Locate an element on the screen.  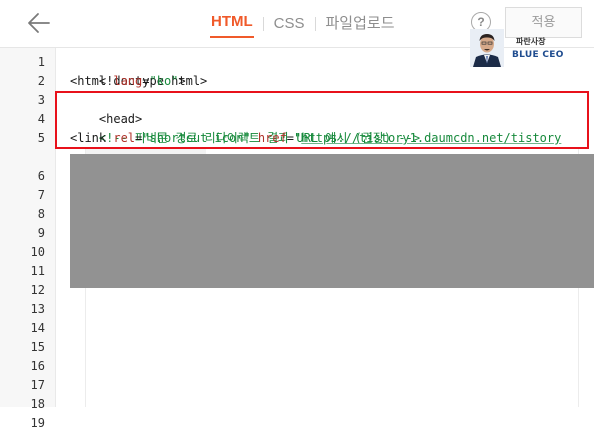
line-number: 12 is located at coordinates (37, 290).